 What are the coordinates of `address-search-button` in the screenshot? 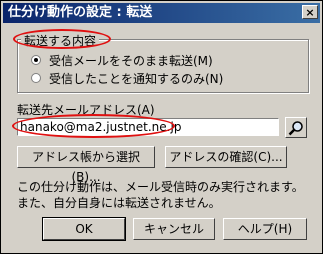 It's located at (296, 127).